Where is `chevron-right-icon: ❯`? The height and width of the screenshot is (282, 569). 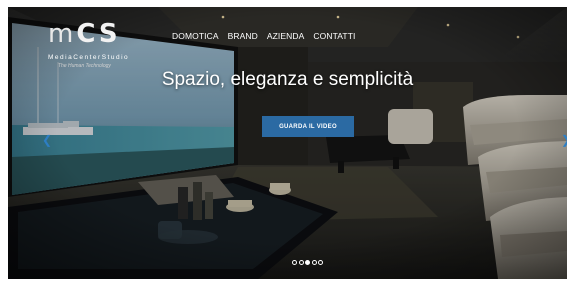
chevron-right-icon: ❯ is located at coordinates (564, 140).